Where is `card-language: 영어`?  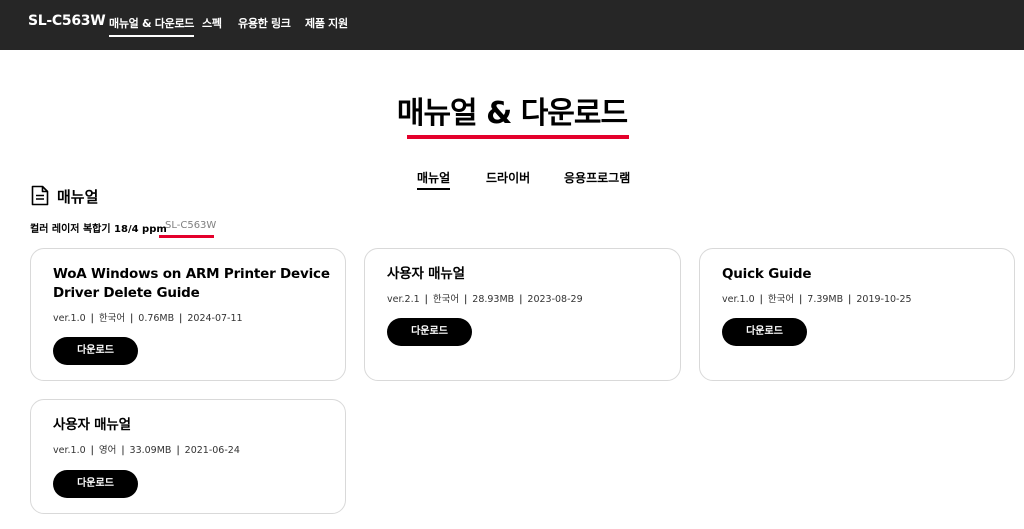
card-language: 영어 is located at coordinates (107, 450).